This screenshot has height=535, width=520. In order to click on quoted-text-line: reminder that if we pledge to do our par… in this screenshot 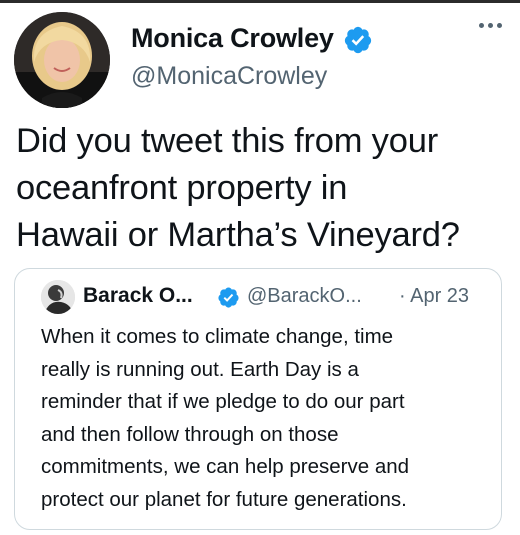, I will do `click(223, 401)`.